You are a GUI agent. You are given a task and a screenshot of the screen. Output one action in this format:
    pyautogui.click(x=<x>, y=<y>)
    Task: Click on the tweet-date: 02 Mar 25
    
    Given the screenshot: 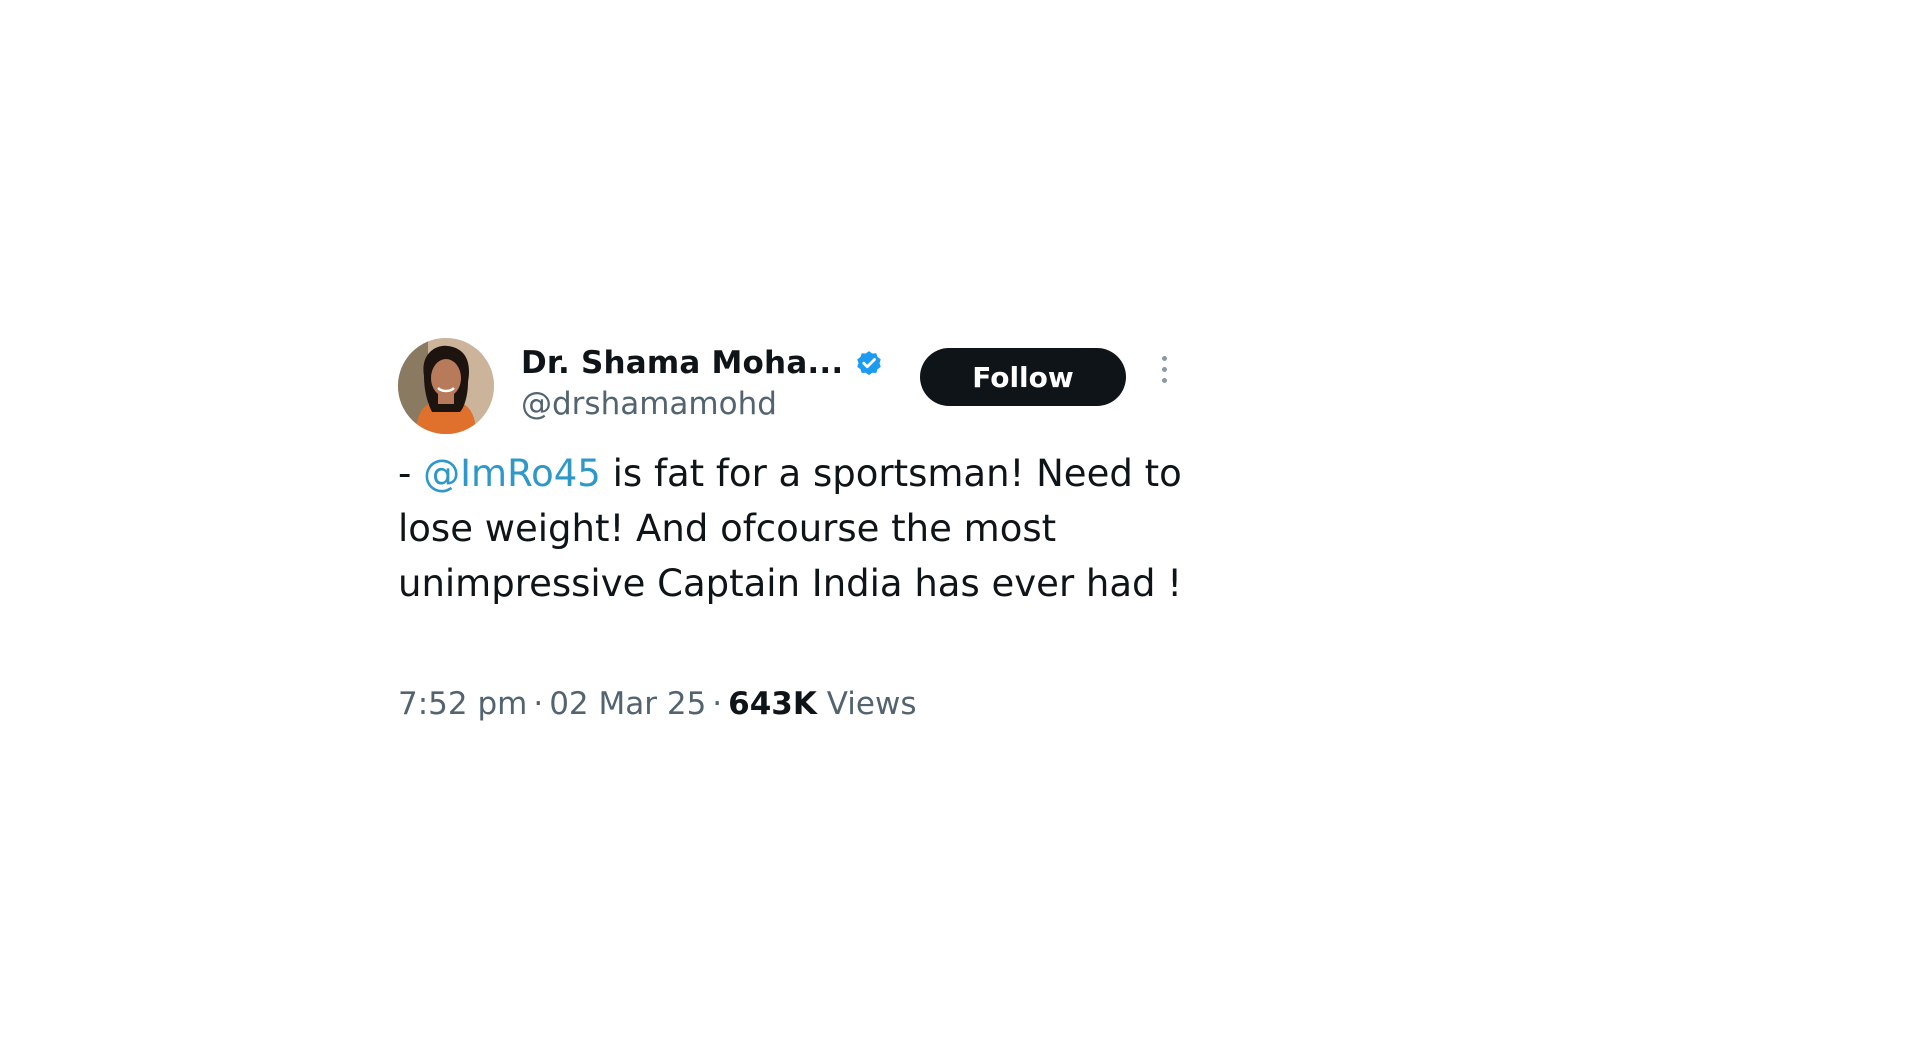 What is the action you would take?
    pyautogui.click(x=627, y=704)
    